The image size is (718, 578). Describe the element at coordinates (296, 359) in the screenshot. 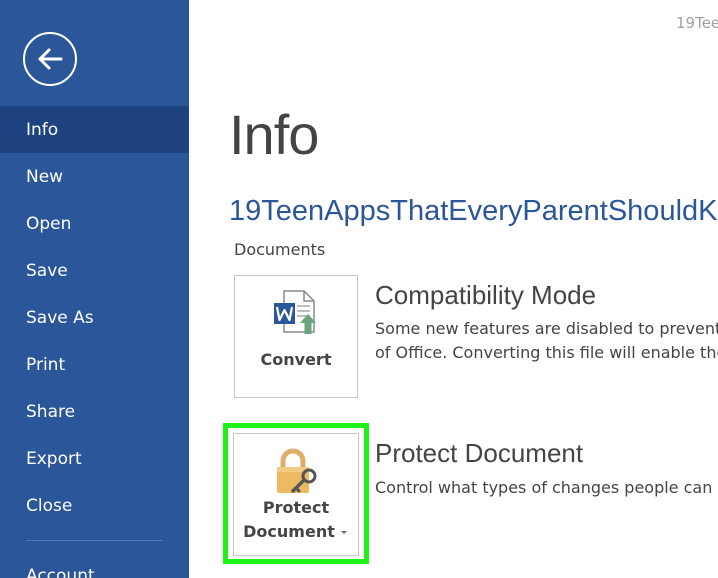

I see `convert-button-label: Convert` at that location.